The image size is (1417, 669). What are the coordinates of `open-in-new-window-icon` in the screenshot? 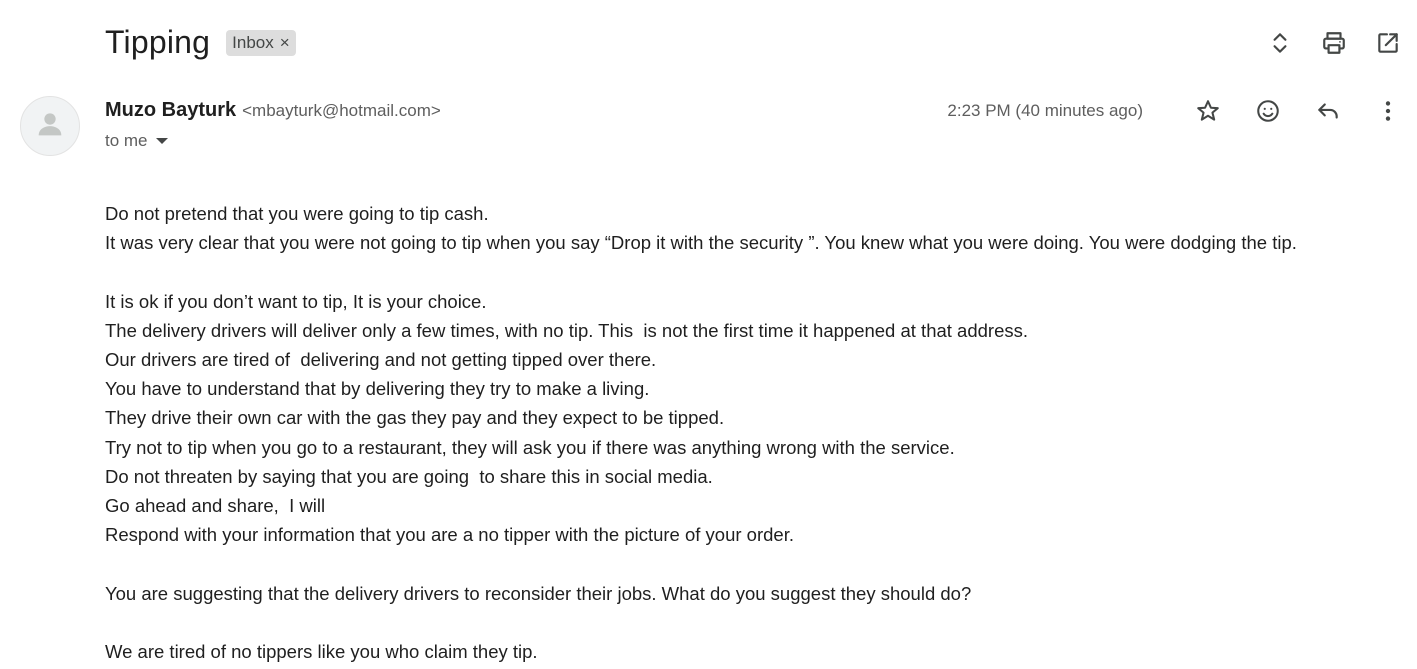 It's located at (1388, 43).